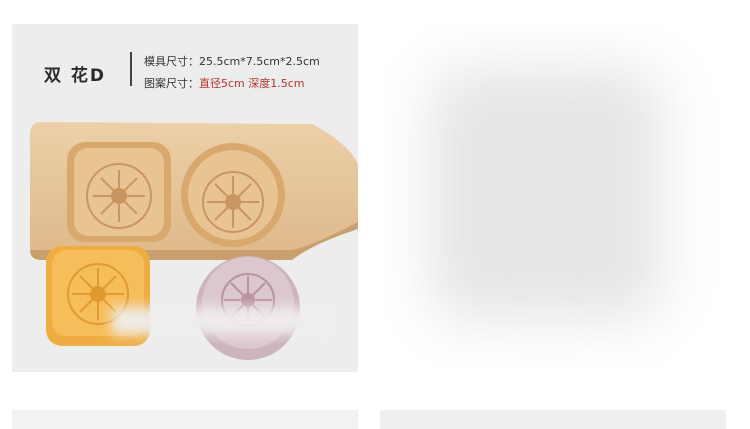  I want to click on round-flower-cavity, so click(233, 195).